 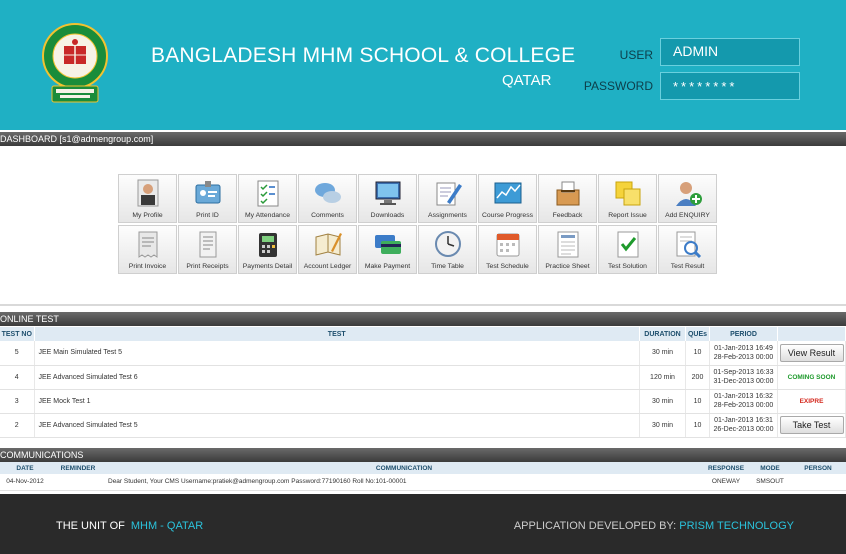 I want to click on comm-date: 04-Nov-2012, so click(x=25, y=482).